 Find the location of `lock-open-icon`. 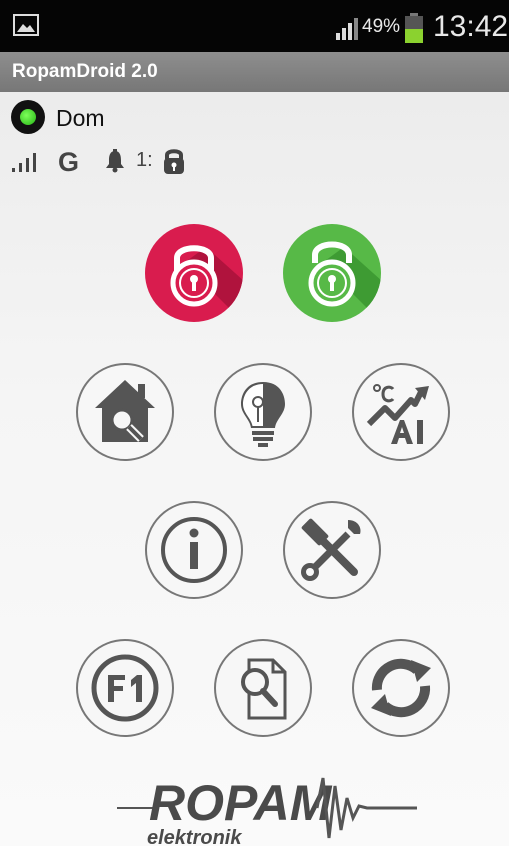

lock-open-icon is located at coordinates (332, 273).